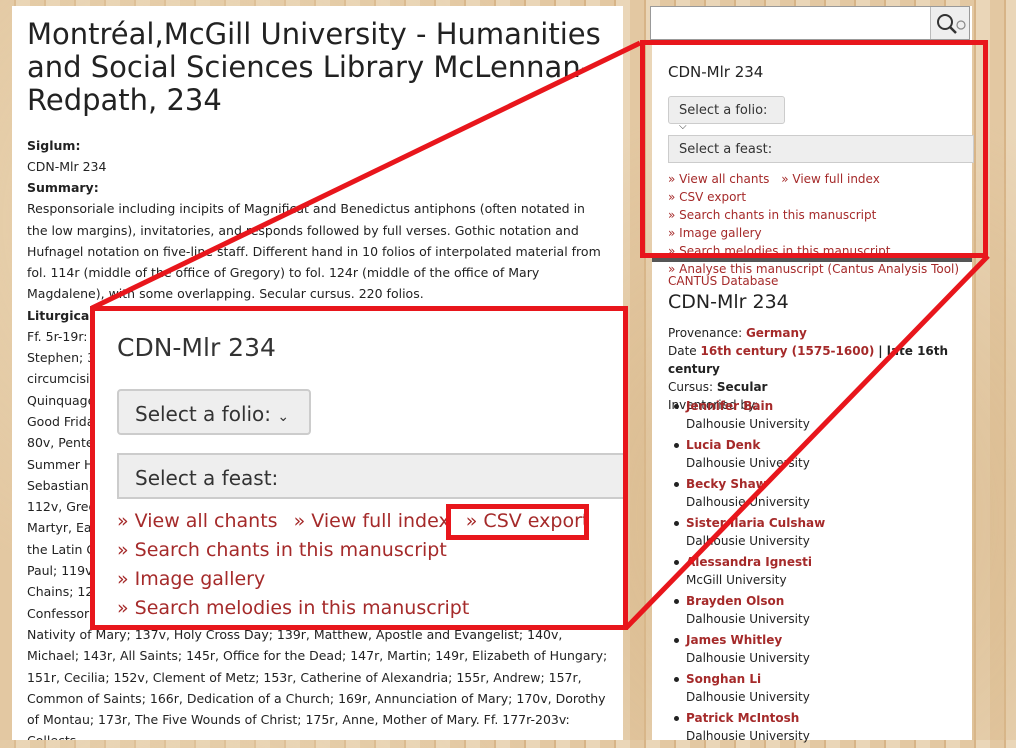 The height and width of the screenshot is (748, 1016). What do you see at coordinates (293, 608) in the screenshot?
I see `zoom-search-melodies-link: » Search melodies in this manuscript` at bounding box center [293, 608].